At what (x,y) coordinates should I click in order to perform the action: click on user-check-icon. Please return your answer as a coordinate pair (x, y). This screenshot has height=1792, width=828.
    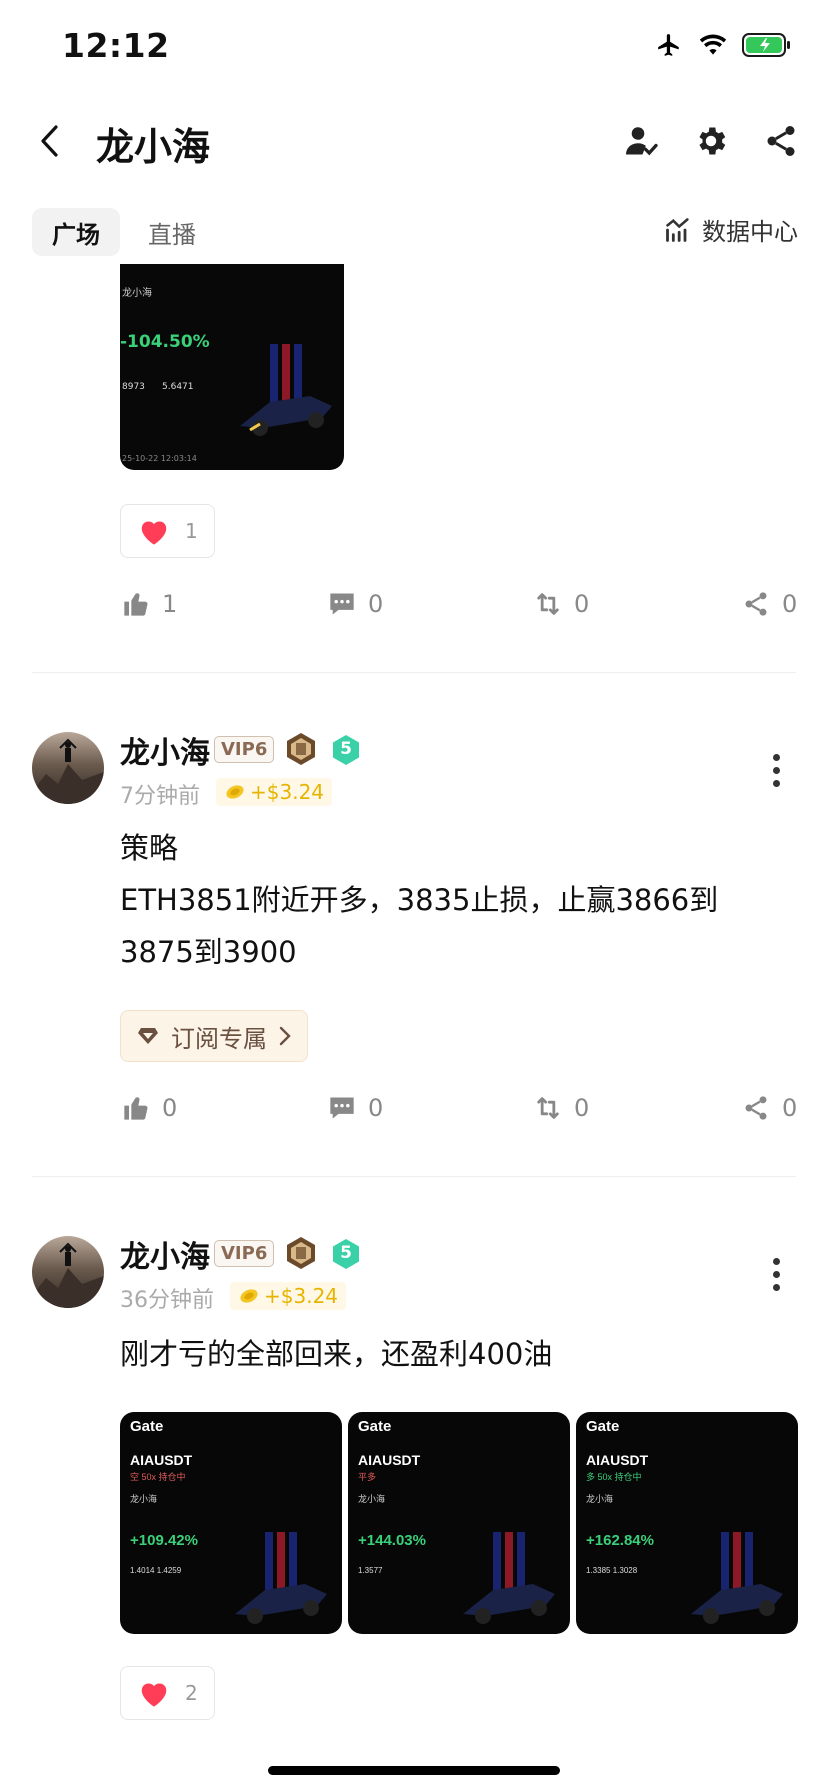
    Looking at the image, I should click on (642, 141).